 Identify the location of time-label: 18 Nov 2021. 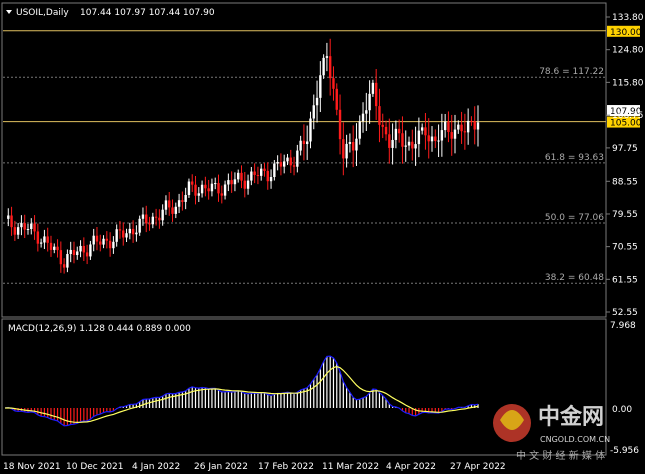
(32, 467).